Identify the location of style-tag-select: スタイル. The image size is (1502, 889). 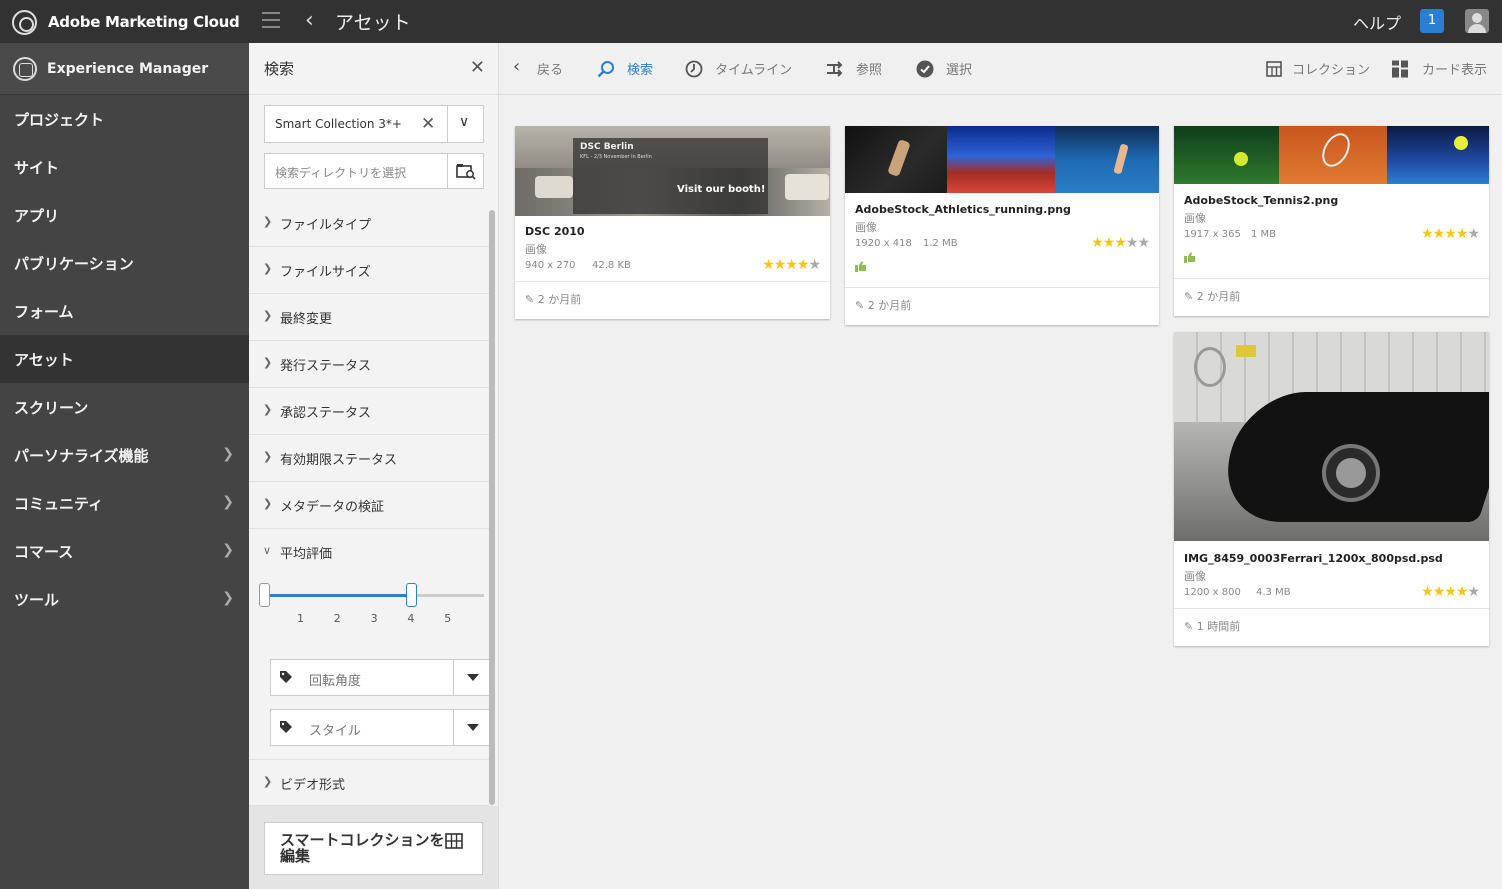
(380, 727).